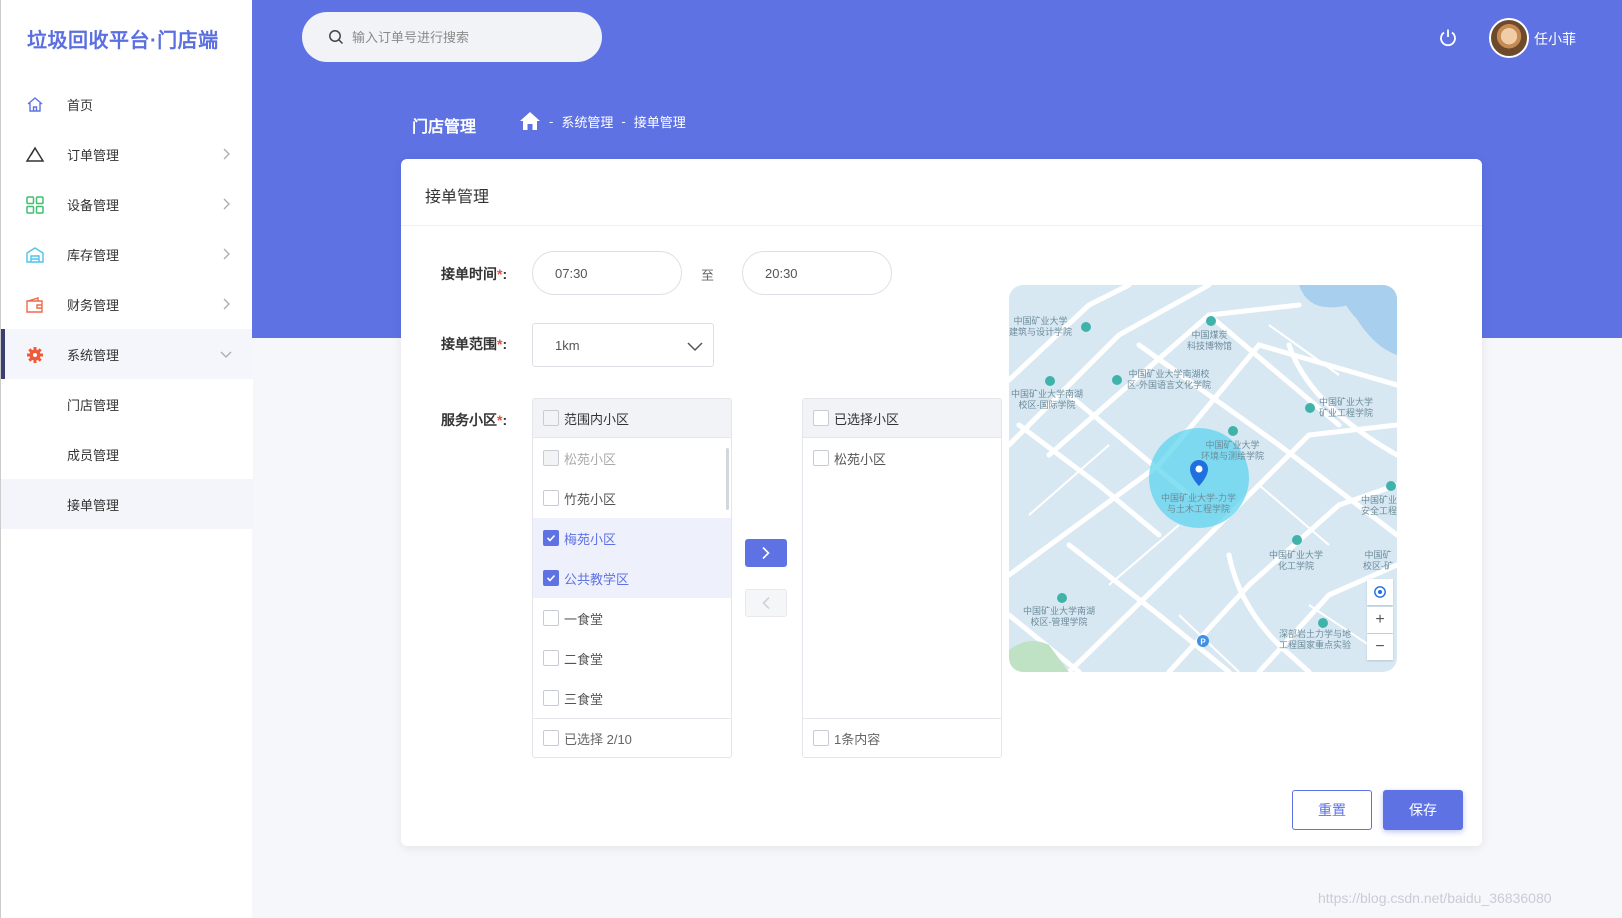 The image size is (1622, 918). Describe the element at coordinates (632, 578) in the screenshot. I see `list-item: 公共教学区` at that location.